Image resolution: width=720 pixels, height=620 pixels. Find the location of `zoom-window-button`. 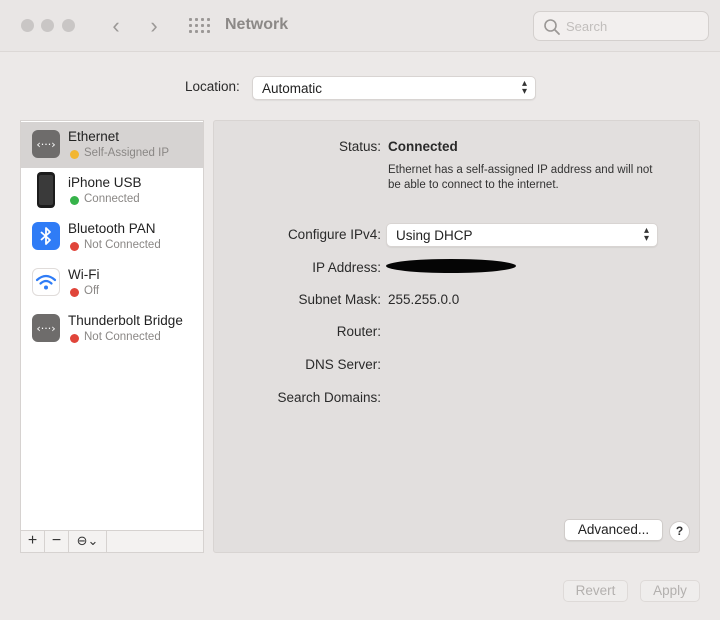

zoom-window-button is located at coordinates (68, 25).